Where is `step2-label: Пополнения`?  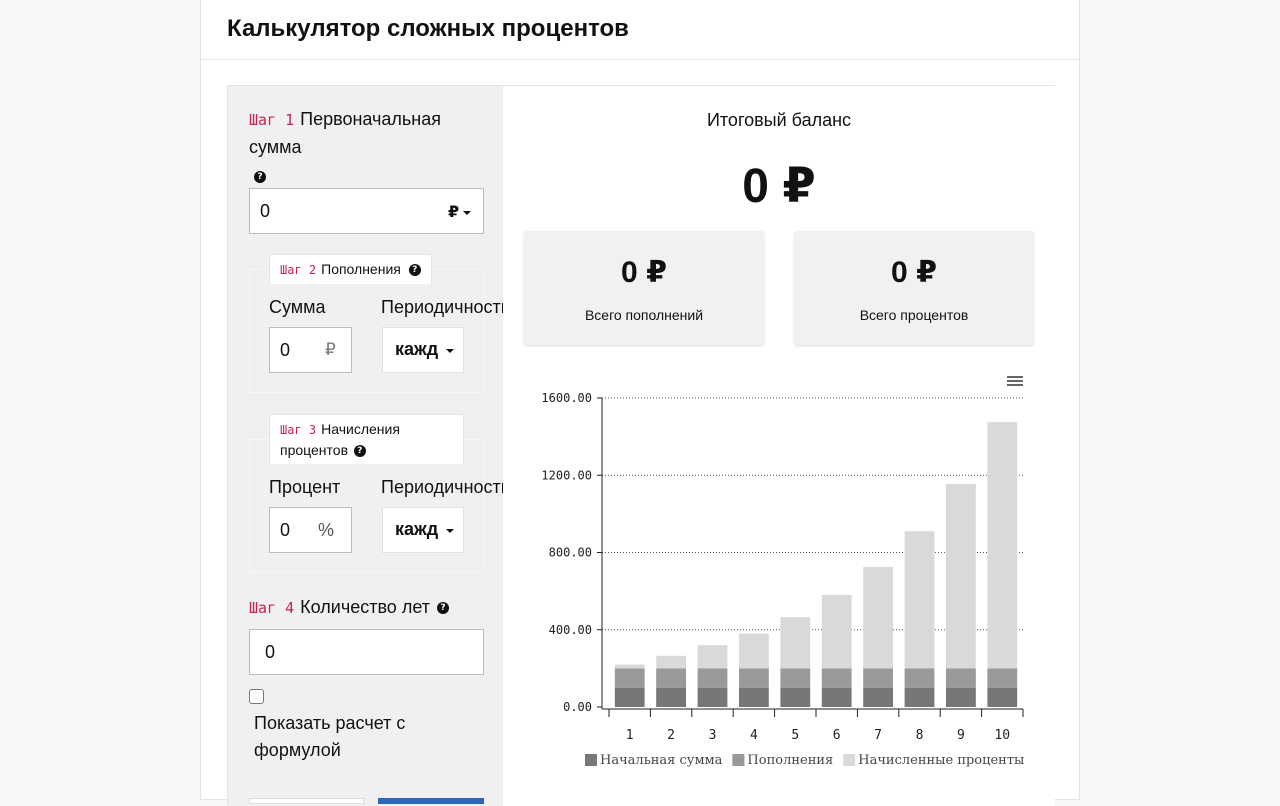 step2-label: Пополнения is located at coordinates (361, 269).